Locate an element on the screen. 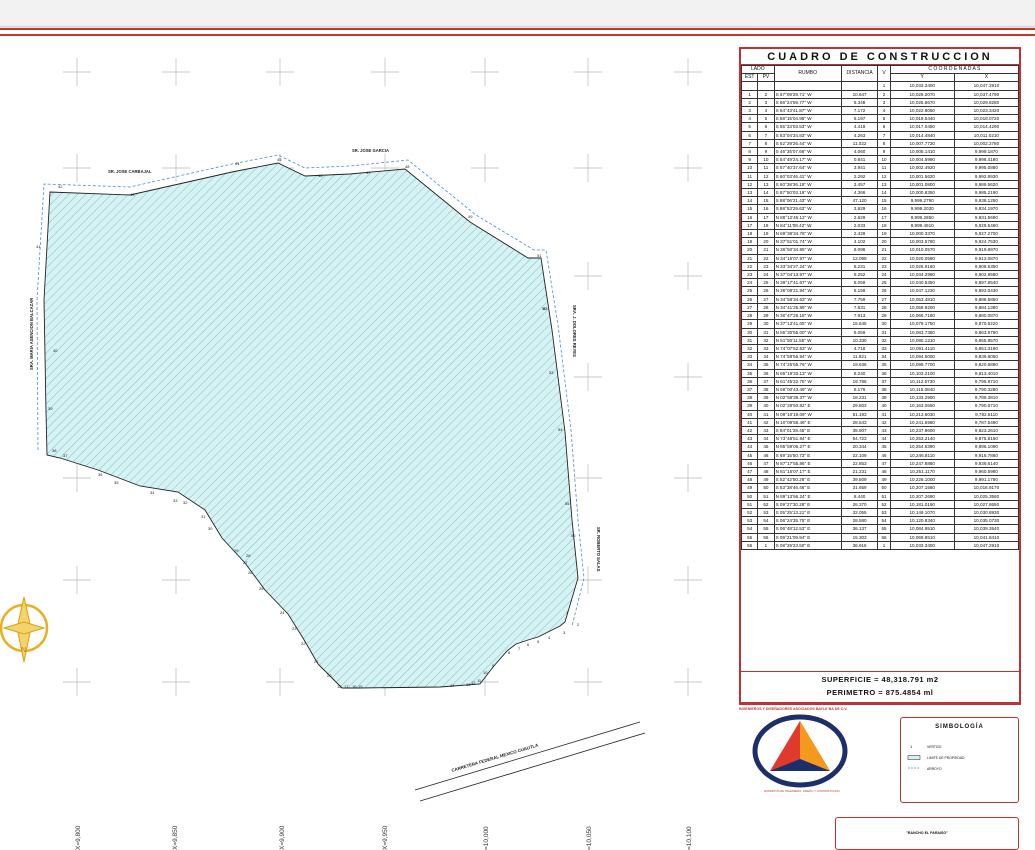 This screenshot has height=850, width=1035. road-label: CARRETERA FEDERAL MEXICO CUAUTLA is located at coordinates (495, 757).